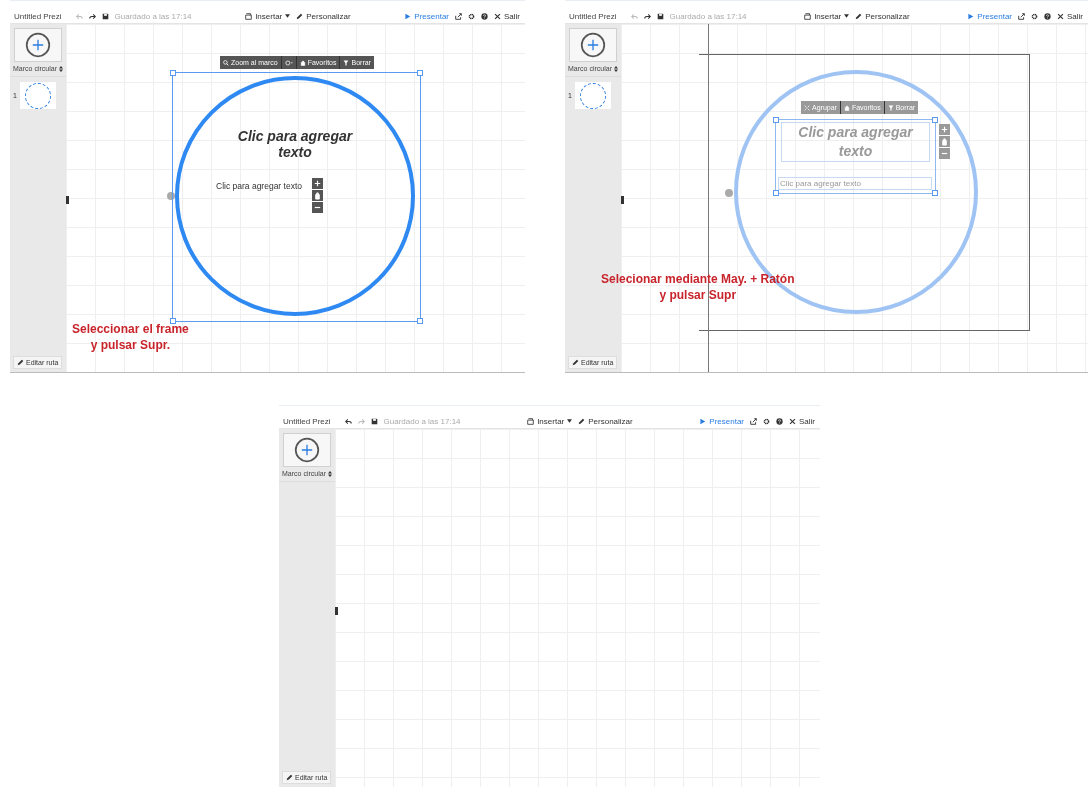  Describe the element at coordinates (348, 421) in the screenshot. I see `undo-icon` at that location.